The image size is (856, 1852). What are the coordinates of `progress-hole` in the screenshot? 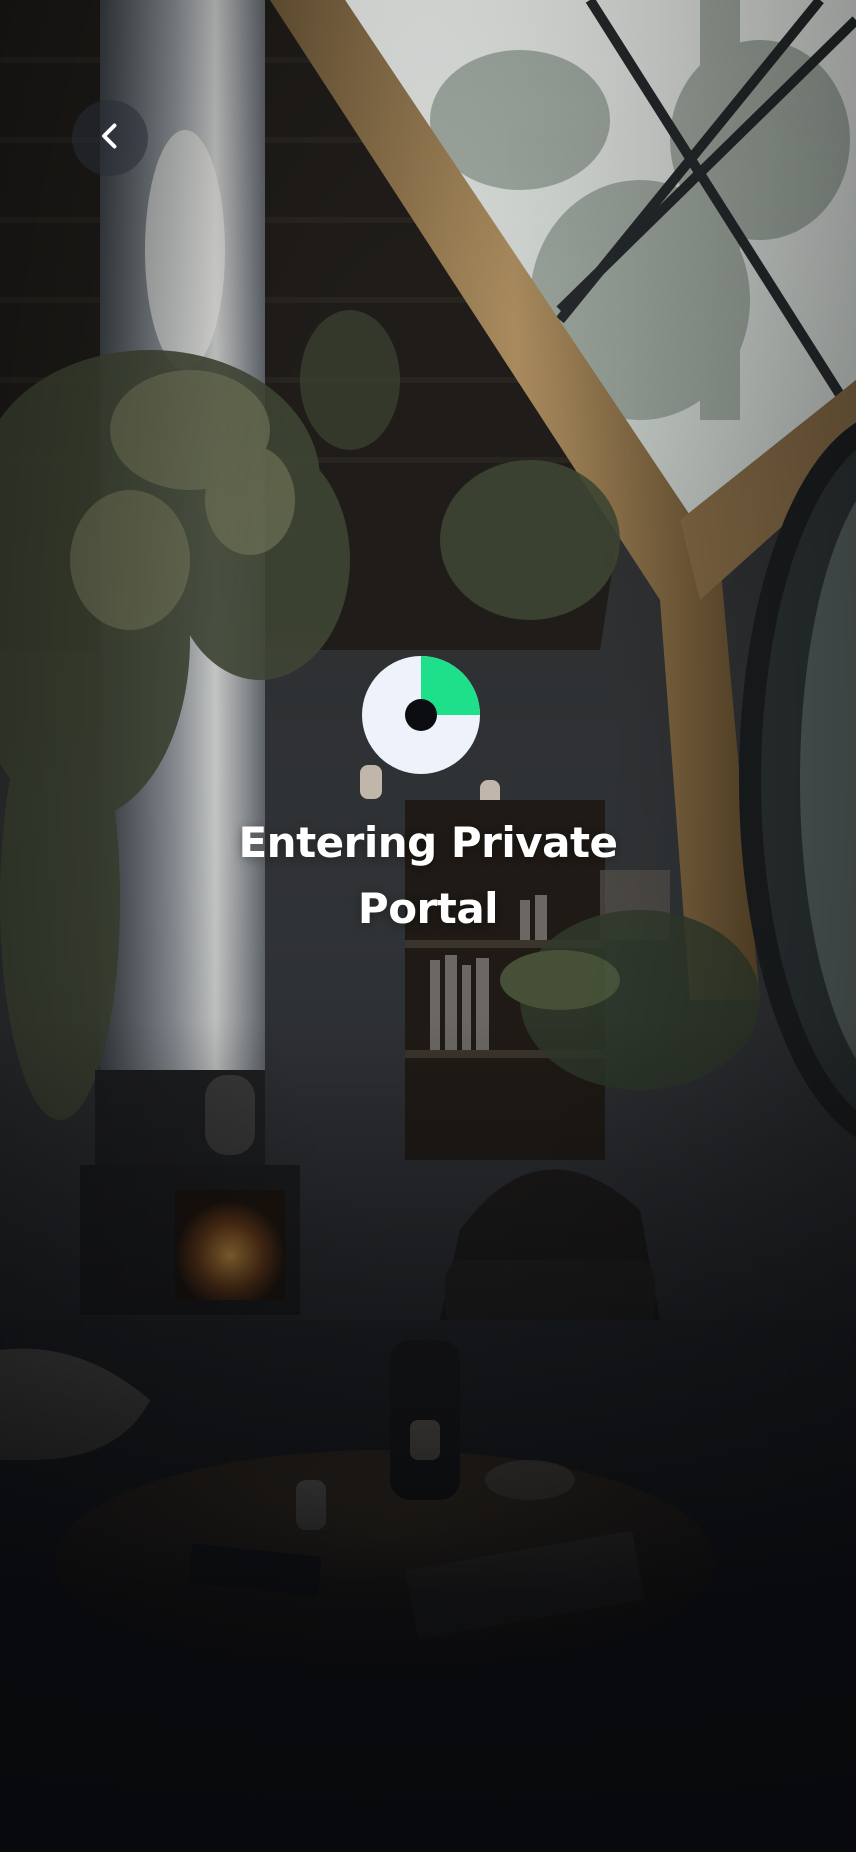 It's located at (421, 715).